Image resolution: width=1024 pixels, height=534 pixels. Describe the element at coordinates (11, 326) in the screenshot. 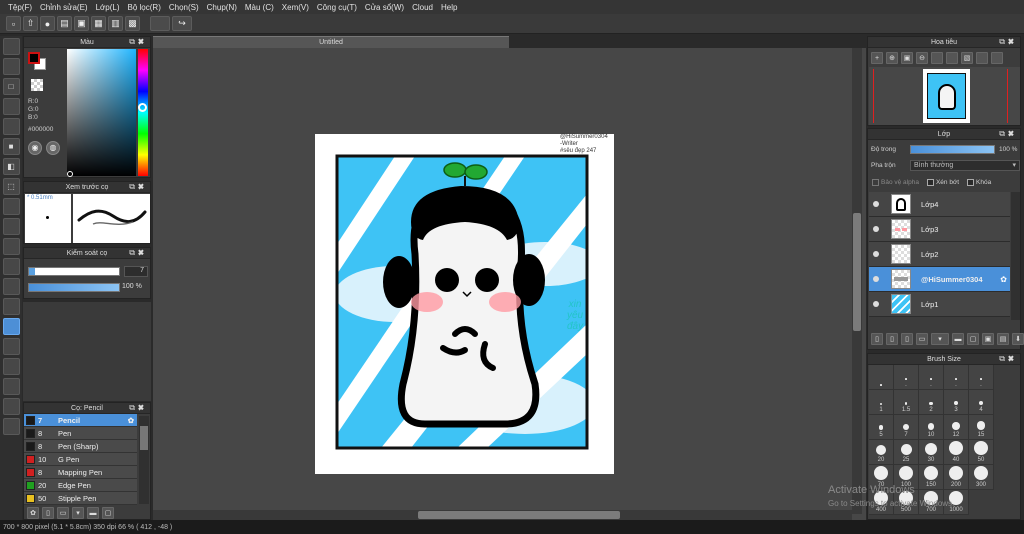

I see `pencil-tool-icon` at that location.